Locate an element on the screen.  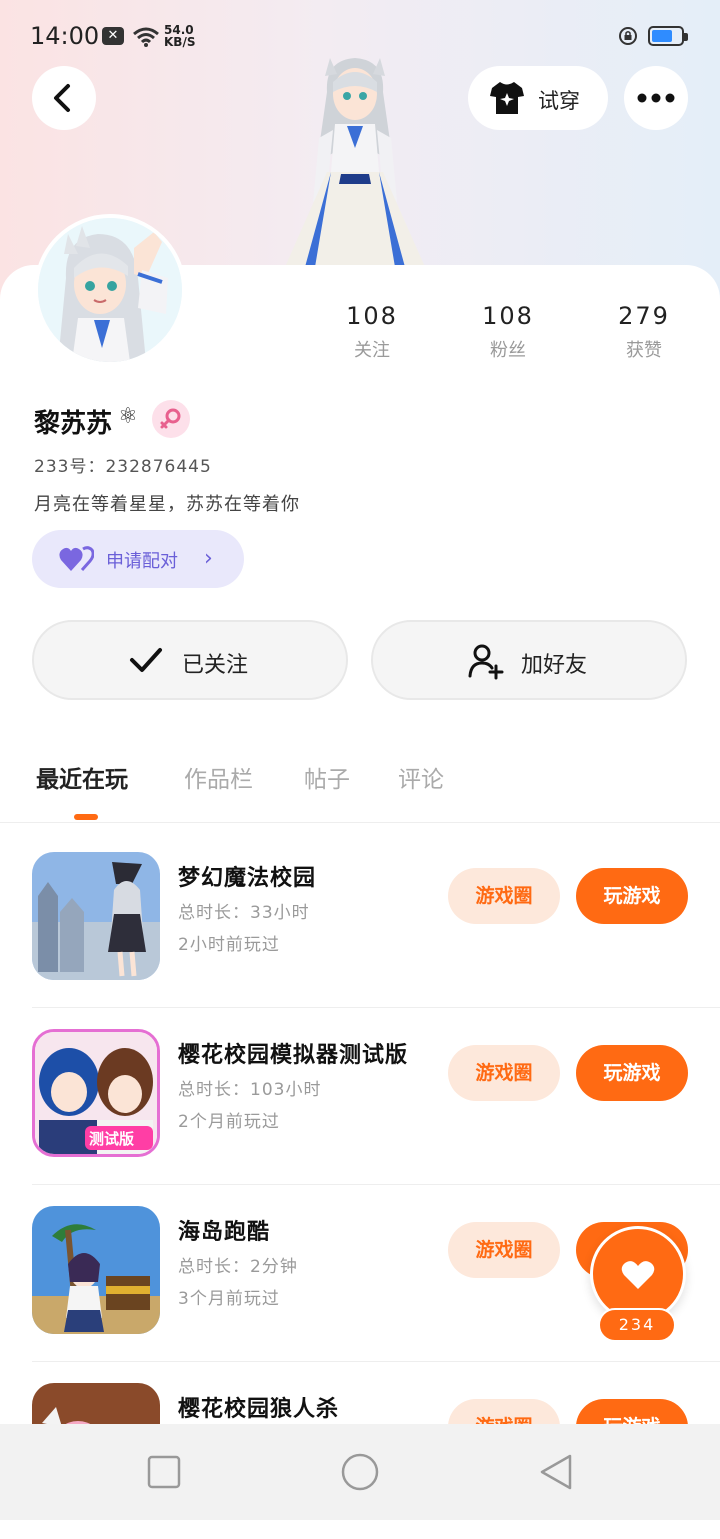
try-on-button: 试穿 is located at coordinates (538, 98).